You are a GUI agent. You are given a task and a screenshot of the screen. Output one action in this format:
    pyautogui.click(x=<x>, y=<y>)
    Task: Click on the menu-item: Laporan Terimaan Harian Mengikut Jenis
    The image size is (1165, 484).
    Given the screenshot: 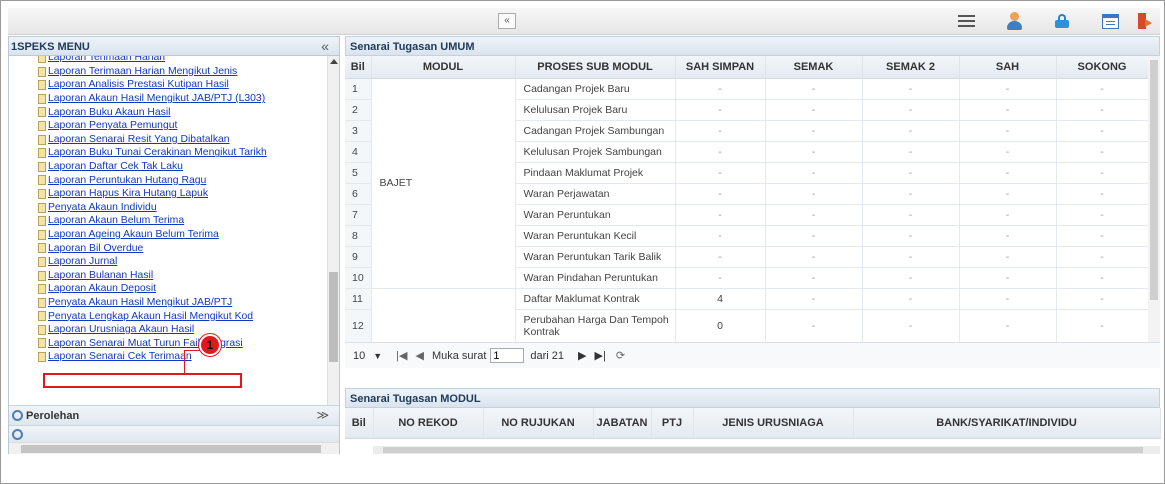 What is the action you would take?
    pyautogui.click(x=168, y=72)
    